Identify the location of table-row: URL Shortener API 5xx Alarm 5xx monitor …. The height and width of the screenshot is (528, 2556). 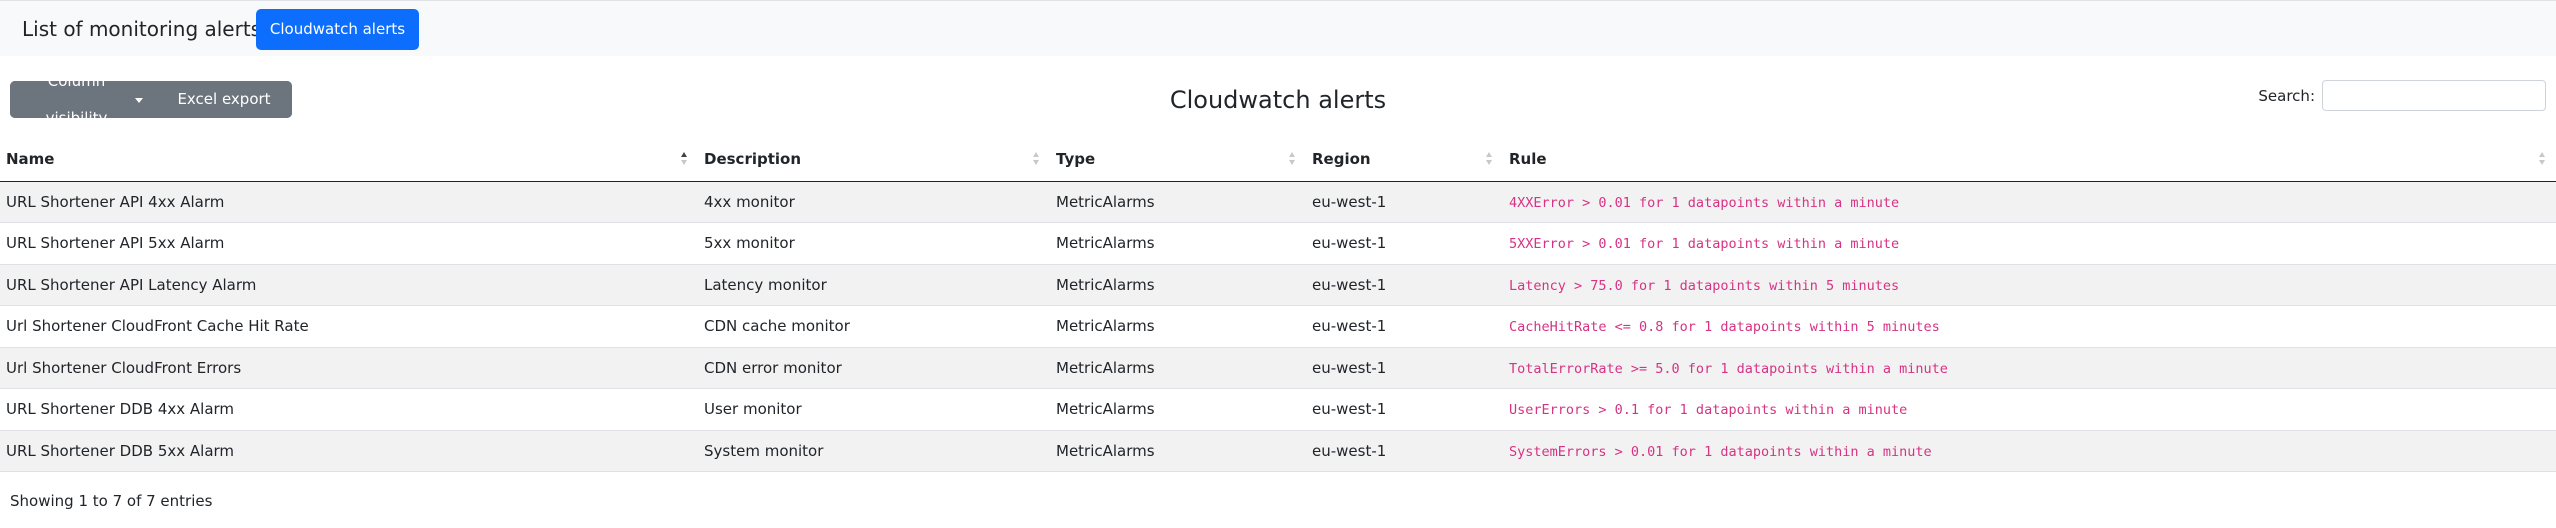
(1278, 243).